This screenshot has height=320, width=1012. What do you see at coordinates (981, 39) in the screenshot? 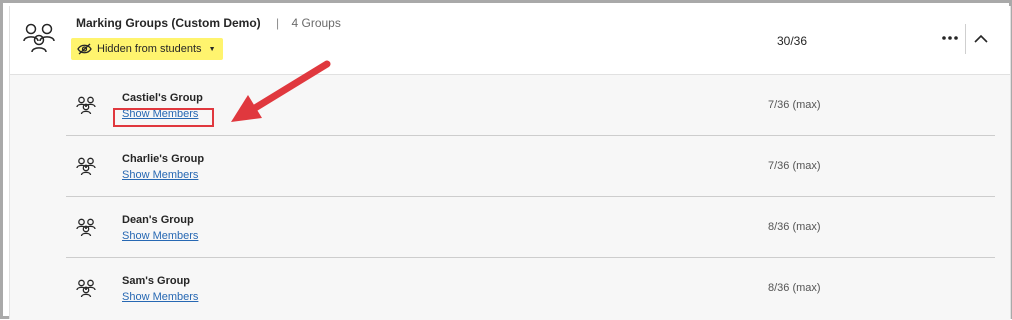
I see `chevron-up-icon` at bounding box center [981, 39].